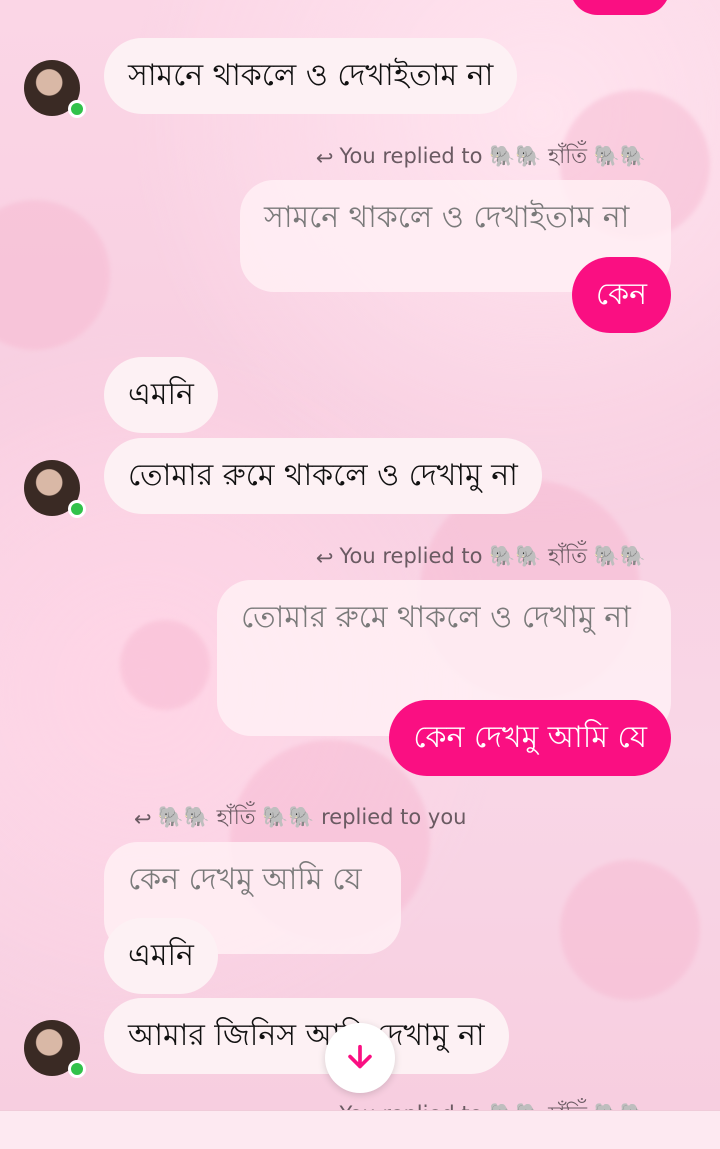 The height and width of the screenshot is (1149, 720). Describe the element at coordinates (530, 738) in the screenshot. I see `outgoing-message: কেন দেখমু আমি যে` at that location.